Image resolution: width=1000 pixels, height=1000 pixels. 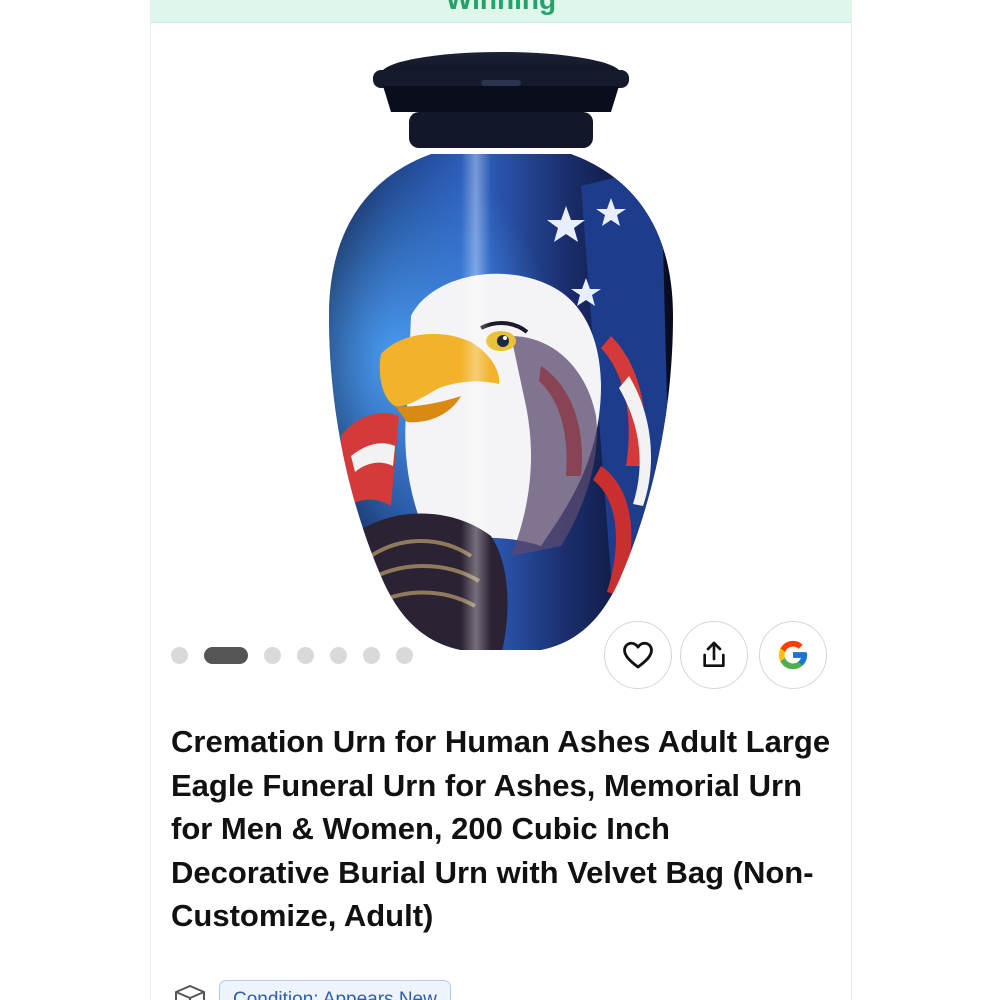 What do you see at coordinates (501, 7) in the screenshot?
I see `status-text: Winning` at bounding box center [501, 7].